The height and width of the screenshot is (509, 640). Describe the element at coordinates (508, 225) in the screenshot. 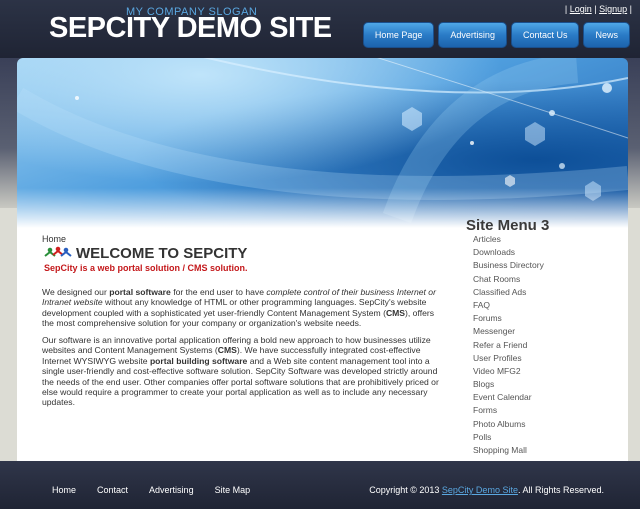

I see `site-menu-title: Site Menu 3` at that location.